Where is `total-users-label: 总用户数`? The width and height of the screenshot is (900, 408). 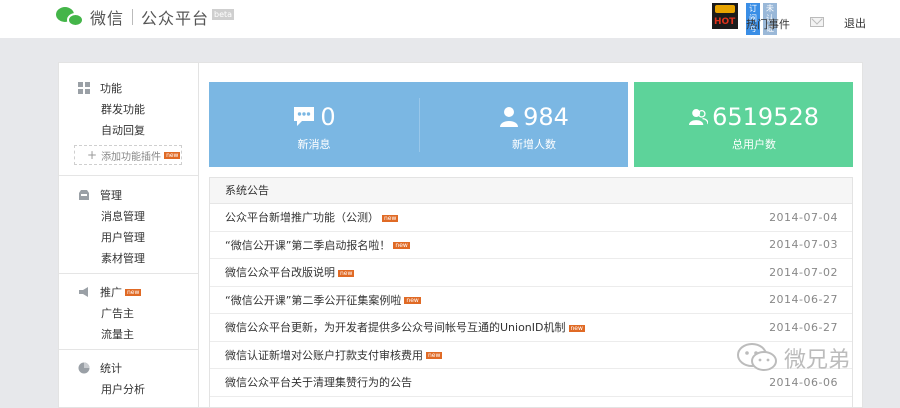
total-users-label: 总用户数 is located at coordinates (754, 144).